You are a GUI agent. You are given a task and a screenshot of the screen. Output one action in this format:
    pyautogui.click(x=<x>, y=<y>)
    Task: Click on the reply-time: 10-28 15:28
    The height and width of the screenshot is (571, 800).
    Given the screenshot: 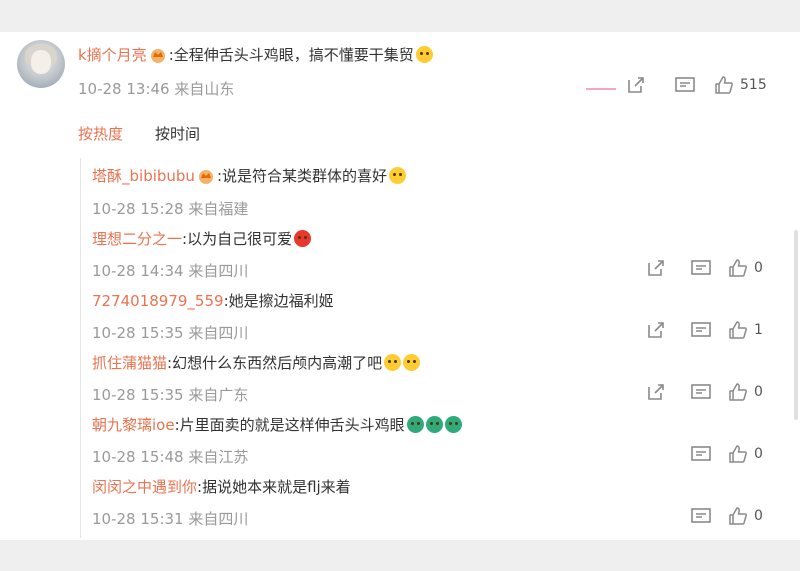 What is the action you would take?
    pyautogui.click(x=138, y=209)
    